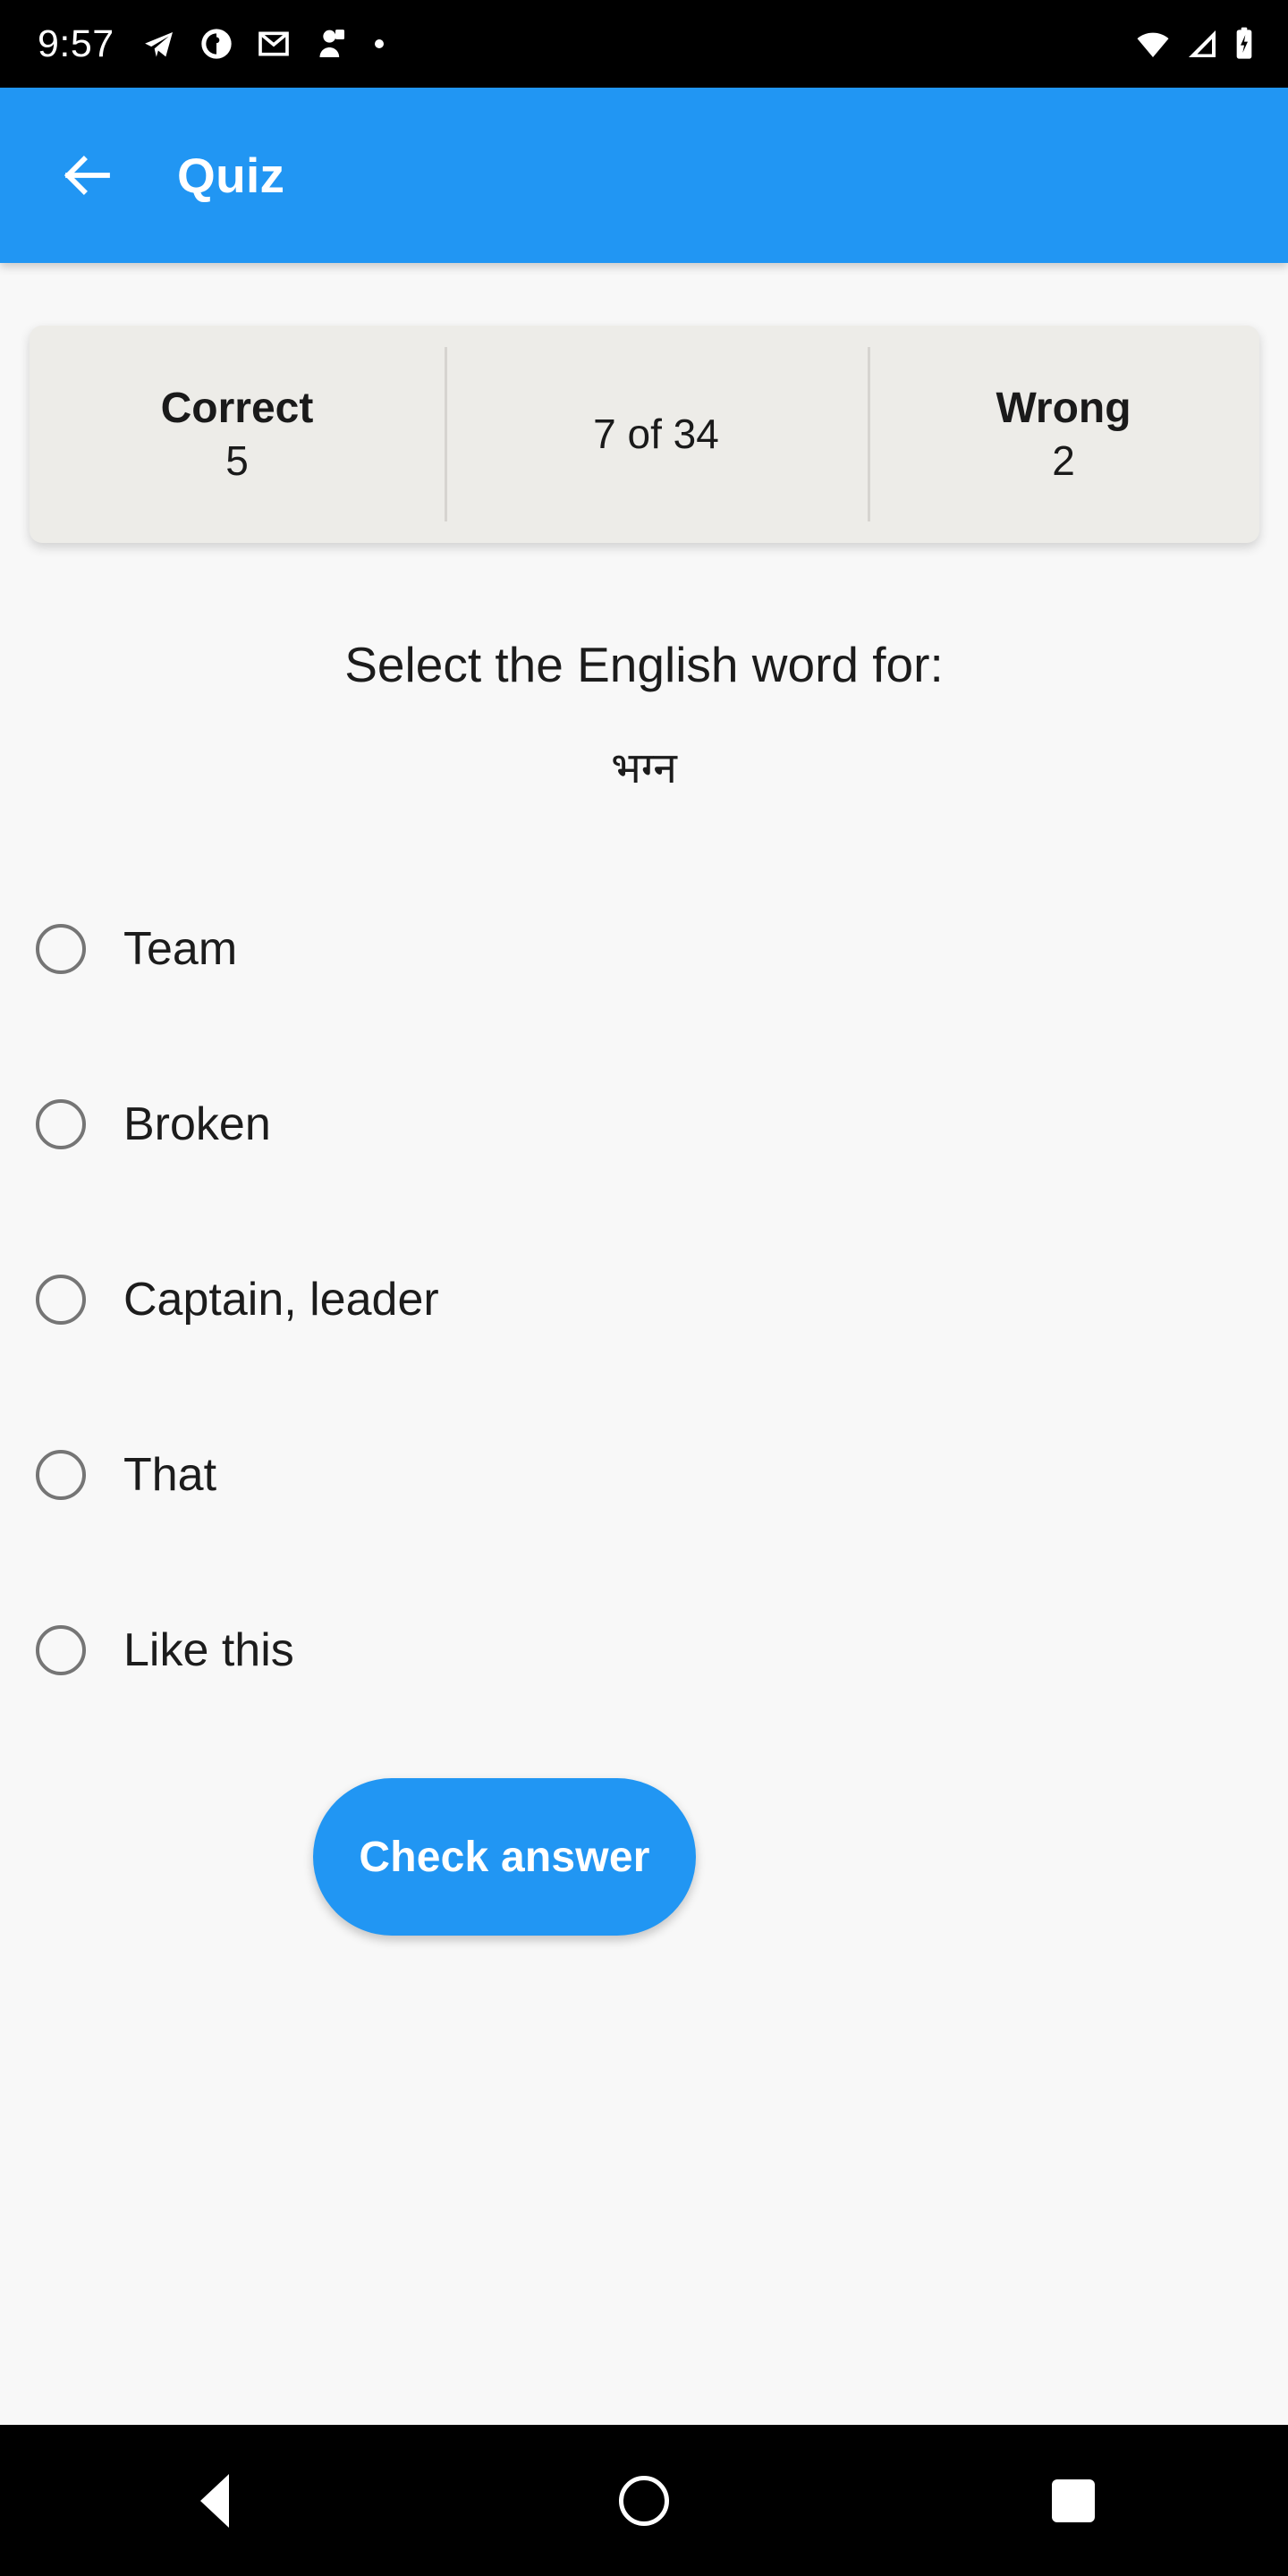  What do you see at coordinates (1153, 44) in the screenshot?
I see `wifi-icon` at bounding box center [1153, 44].